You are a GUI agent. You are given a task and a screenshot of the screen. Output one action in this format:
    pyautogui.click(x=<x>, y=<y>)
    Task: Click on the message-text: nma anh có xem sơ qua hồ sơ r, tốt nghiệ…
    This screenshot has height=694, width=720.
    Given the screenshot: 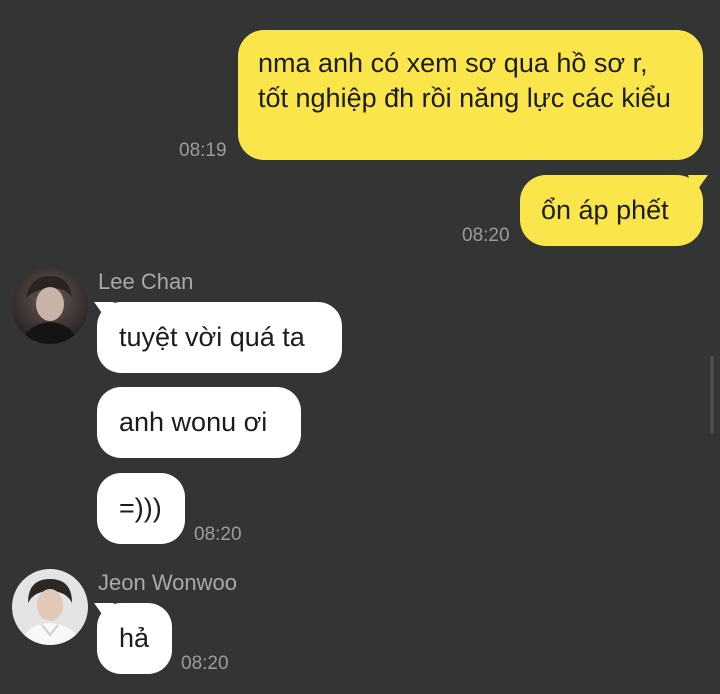 What is the action you would take?
    pyautogui.click(x=464, y=80)
    